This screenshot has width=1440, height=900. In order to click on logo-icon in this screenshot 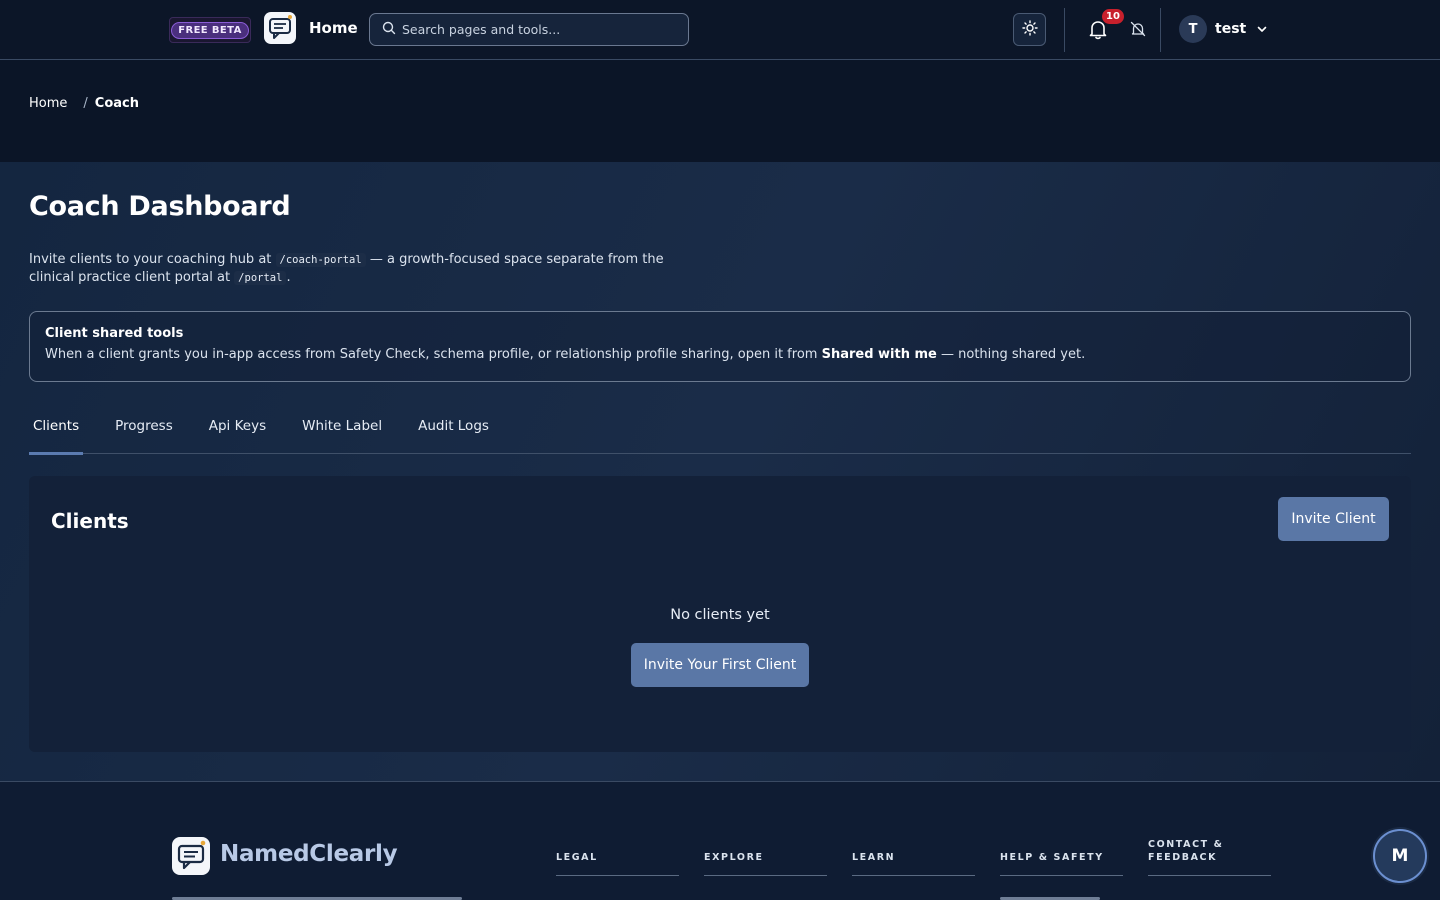, I will do `click(280, 28)`.